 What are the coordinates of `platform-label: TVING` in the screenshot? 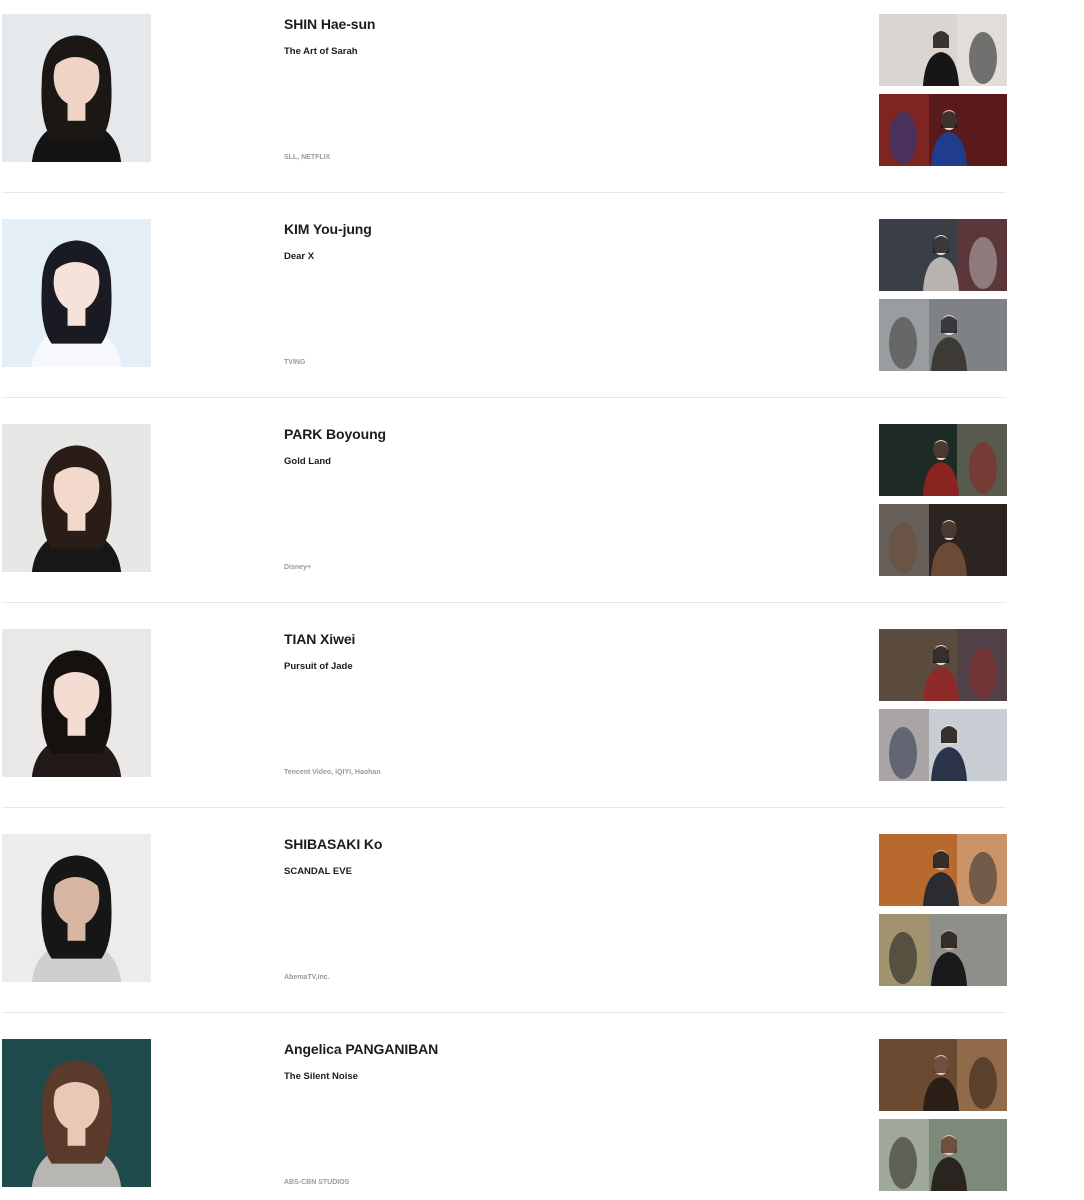 It's located at (295, 362).